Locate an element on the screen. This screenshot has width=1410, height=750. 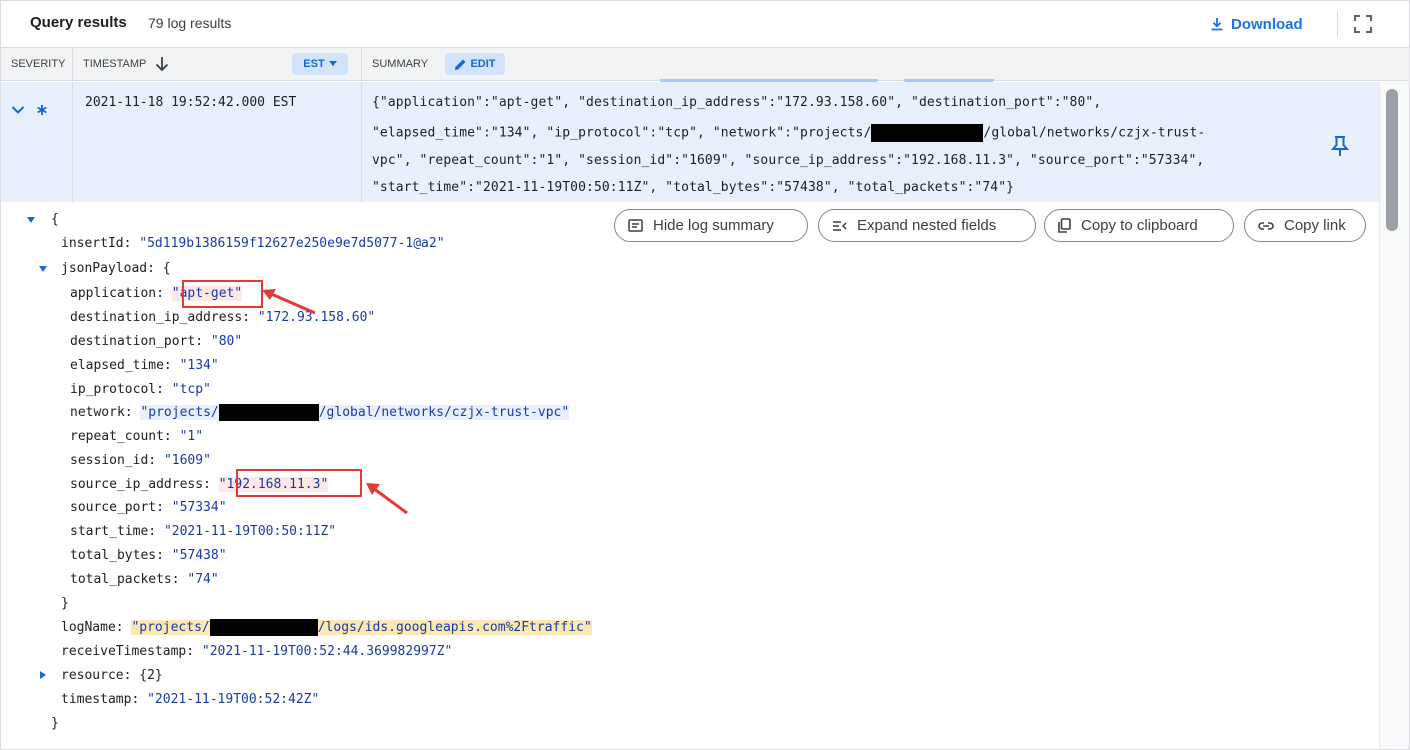
edit-summary-button: EDIT is located at coordinates (475, 64).